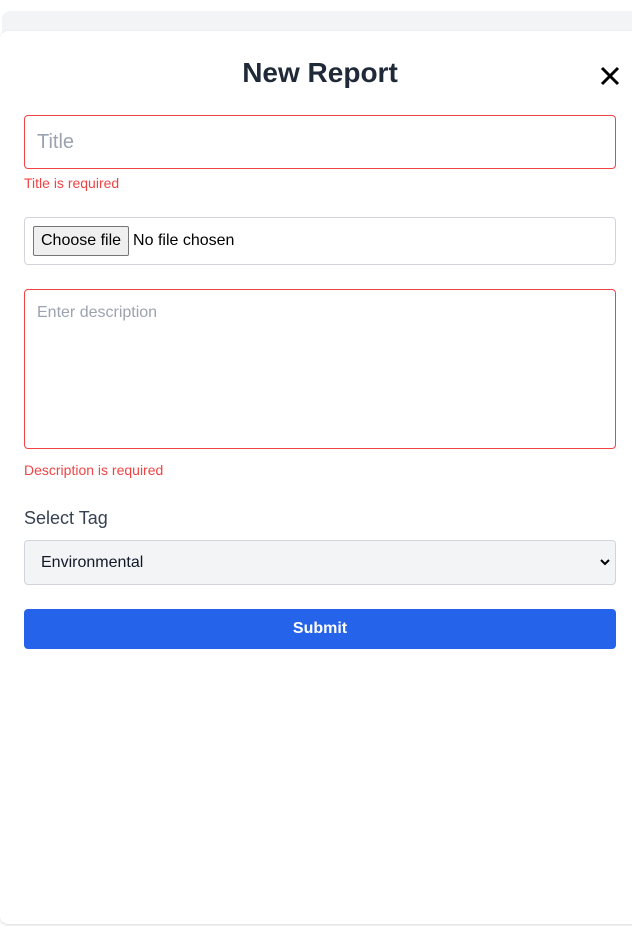  I want to click on tag-select: Environmental, so click(320, 562).